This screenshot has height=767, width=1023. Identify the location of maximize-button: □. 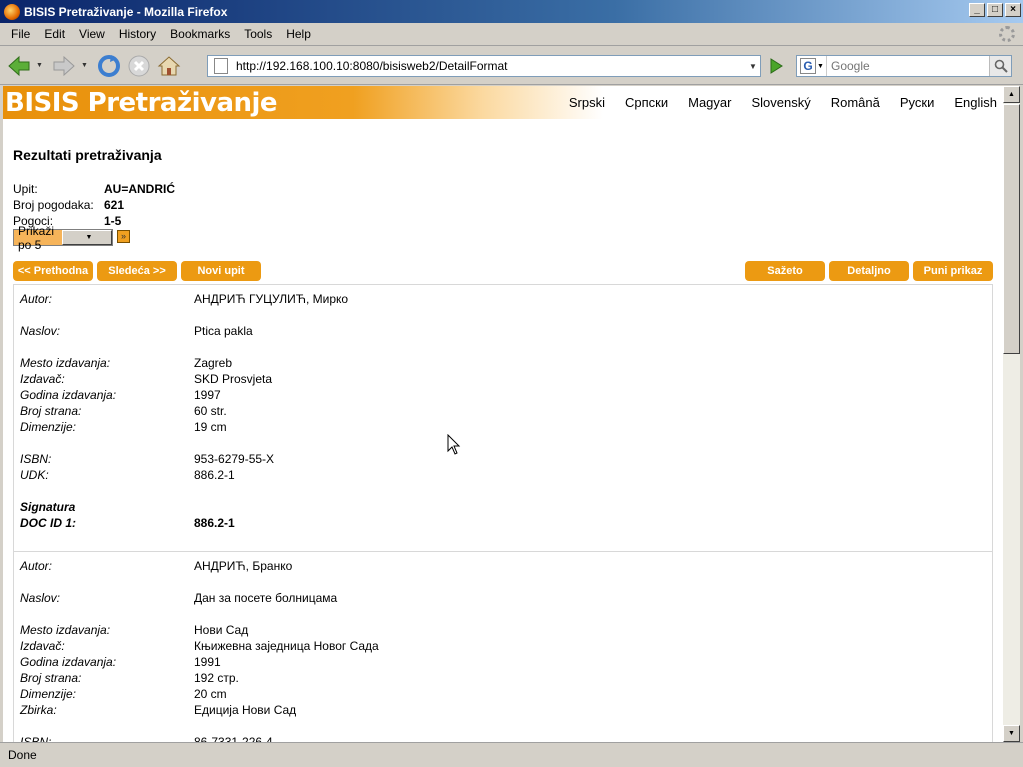
(995, 10).